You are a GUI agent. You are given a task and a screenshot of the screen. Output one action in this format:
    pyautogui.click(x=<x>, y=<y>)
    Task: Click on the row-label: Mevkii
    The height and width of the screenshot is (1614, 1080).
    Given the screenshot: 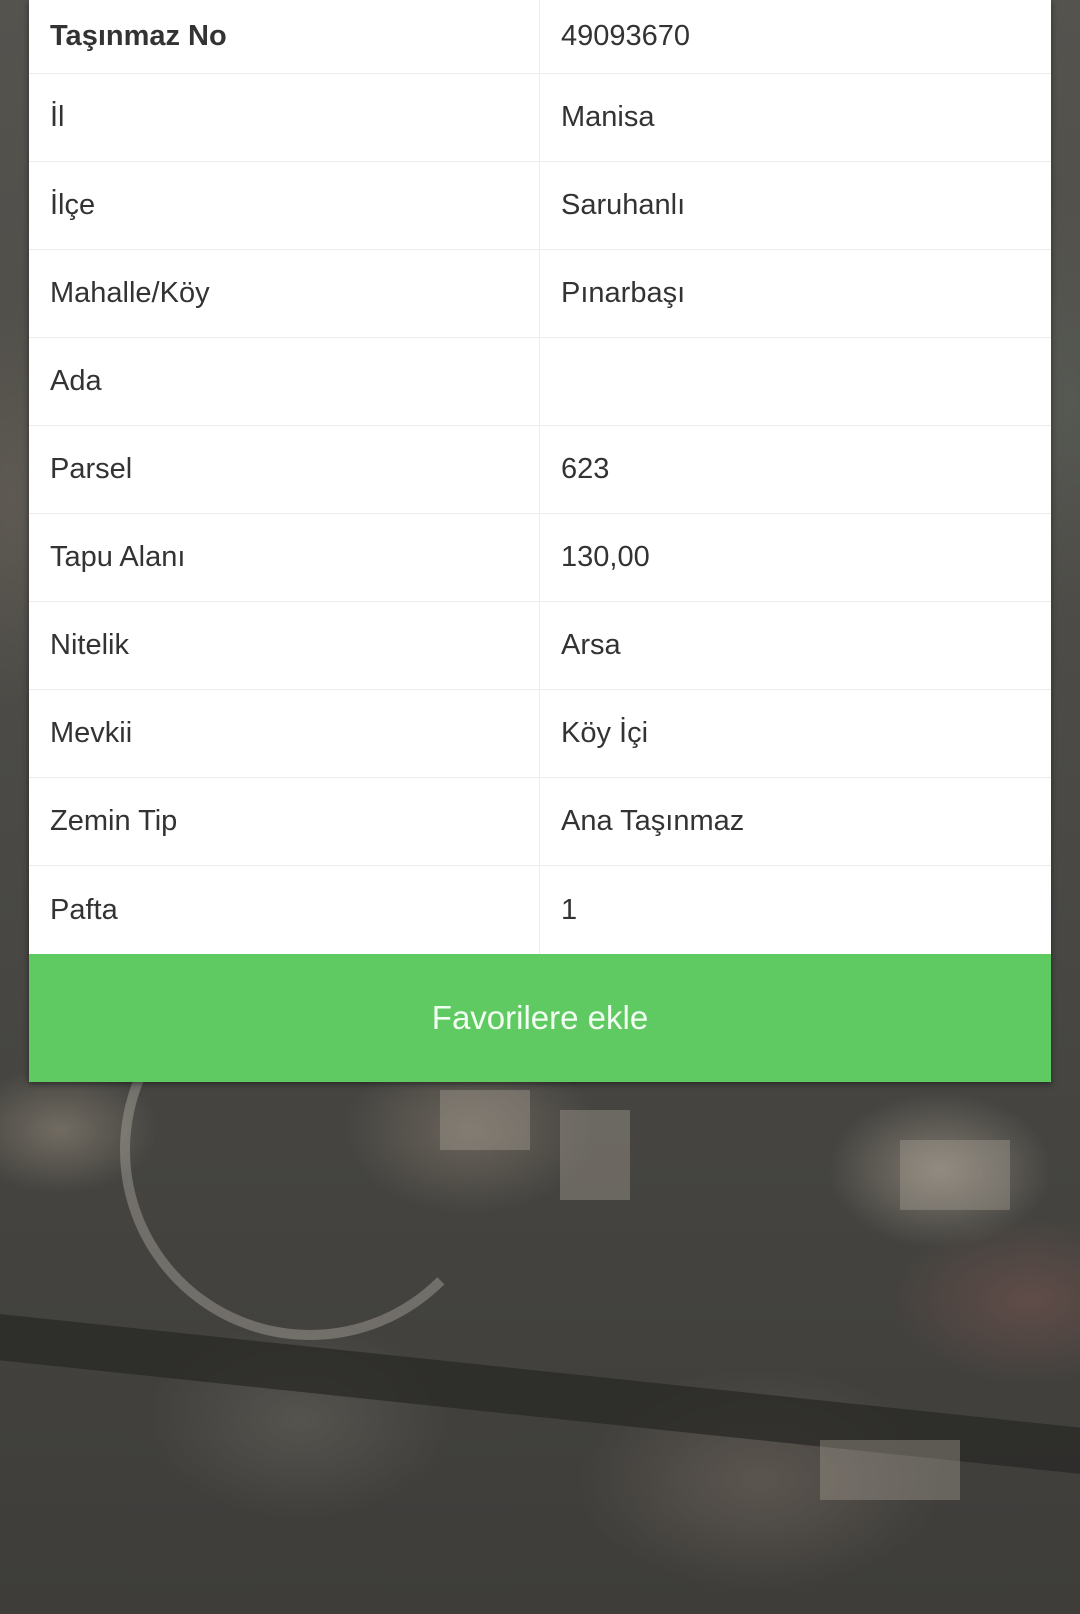 What is the action you would take?
    pyautogui.click(x=284, y=733)
    